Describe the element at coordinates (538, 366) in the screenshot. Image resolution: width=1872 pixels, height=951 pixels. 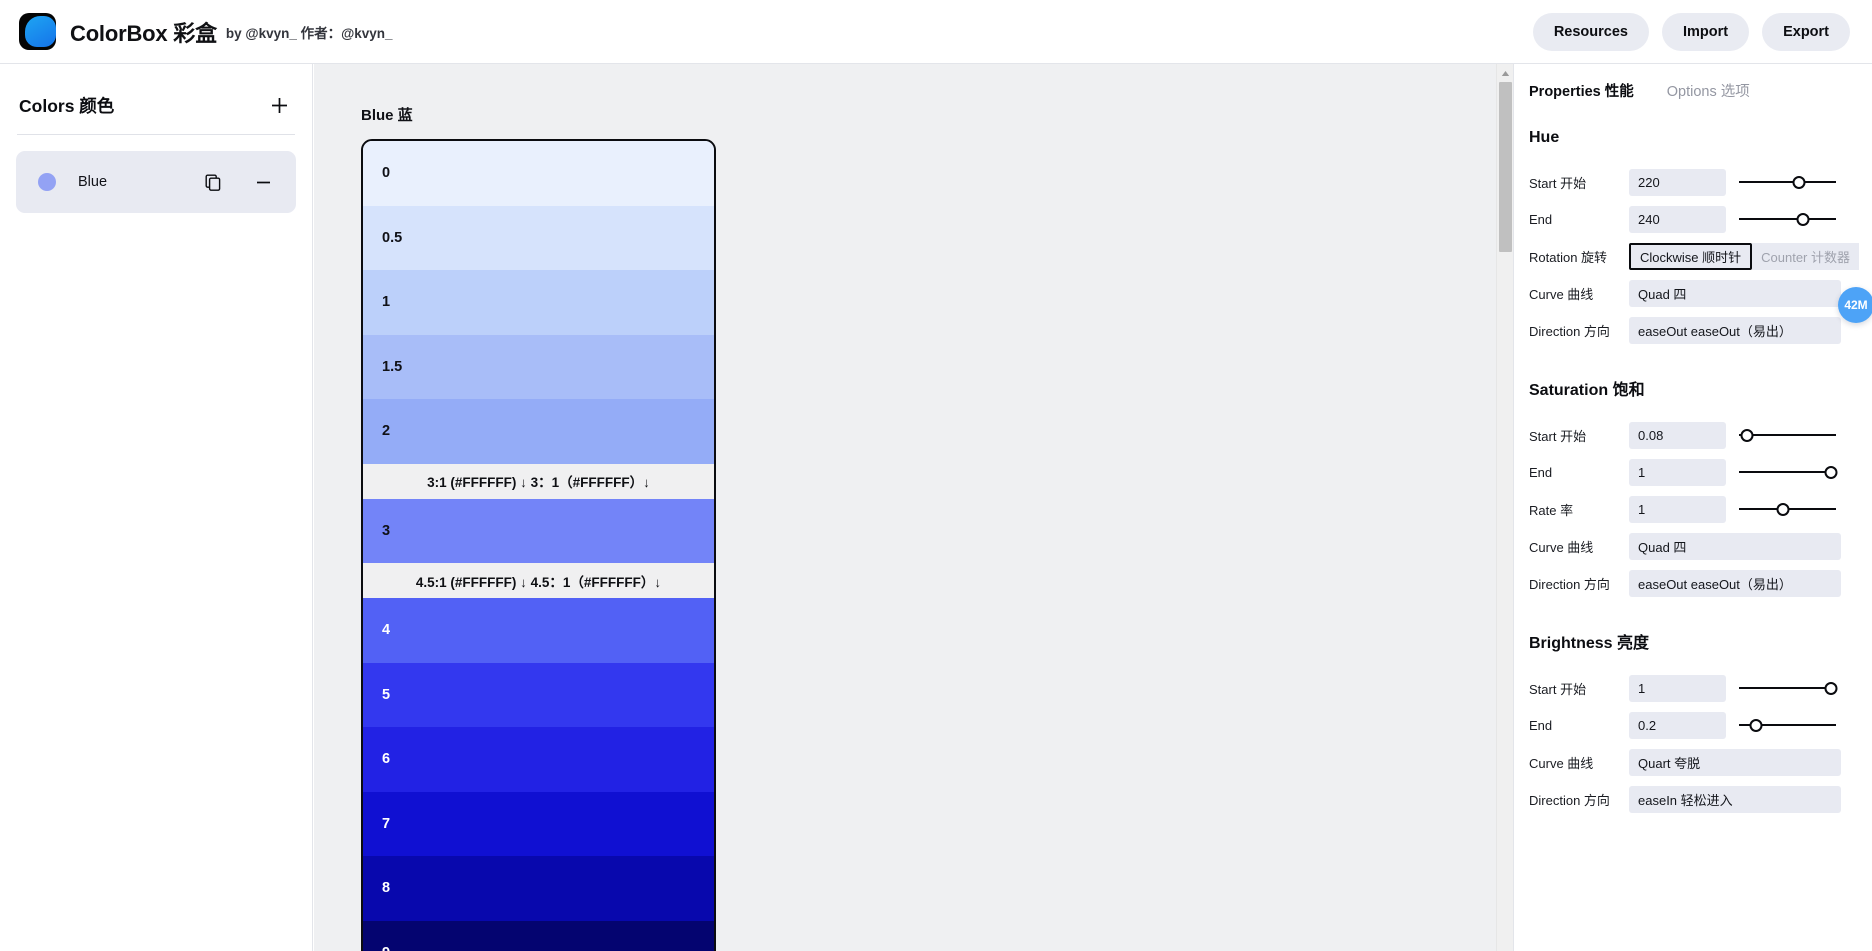
I see `swatch-step: 1.5` at that location.